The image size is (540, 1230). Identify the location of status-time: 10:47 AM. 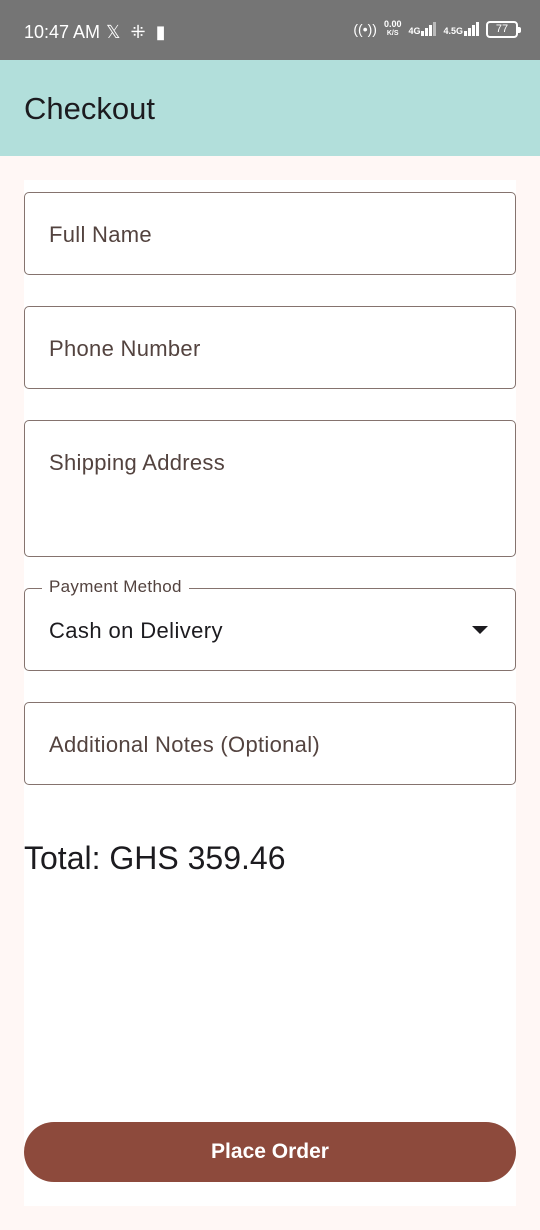
(62, 32).